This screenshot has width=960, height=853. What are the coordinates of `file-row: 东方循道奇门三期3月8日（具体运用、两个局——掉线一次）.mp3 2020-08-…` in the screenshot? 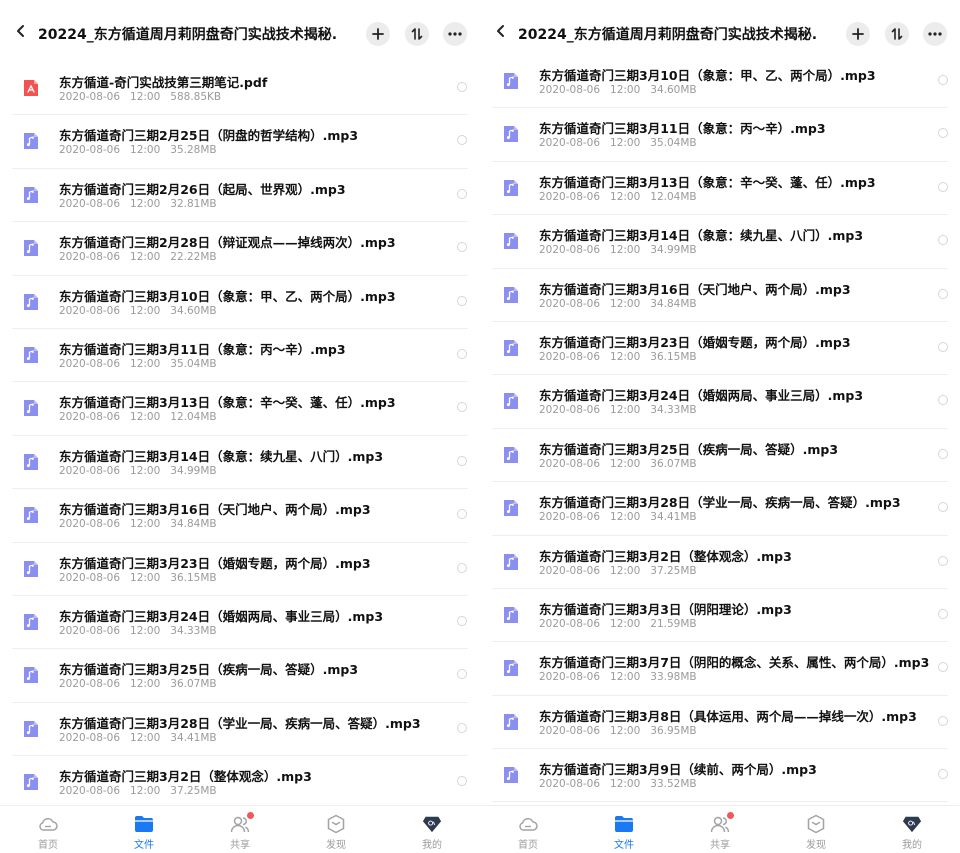 It's located at (720, 723).